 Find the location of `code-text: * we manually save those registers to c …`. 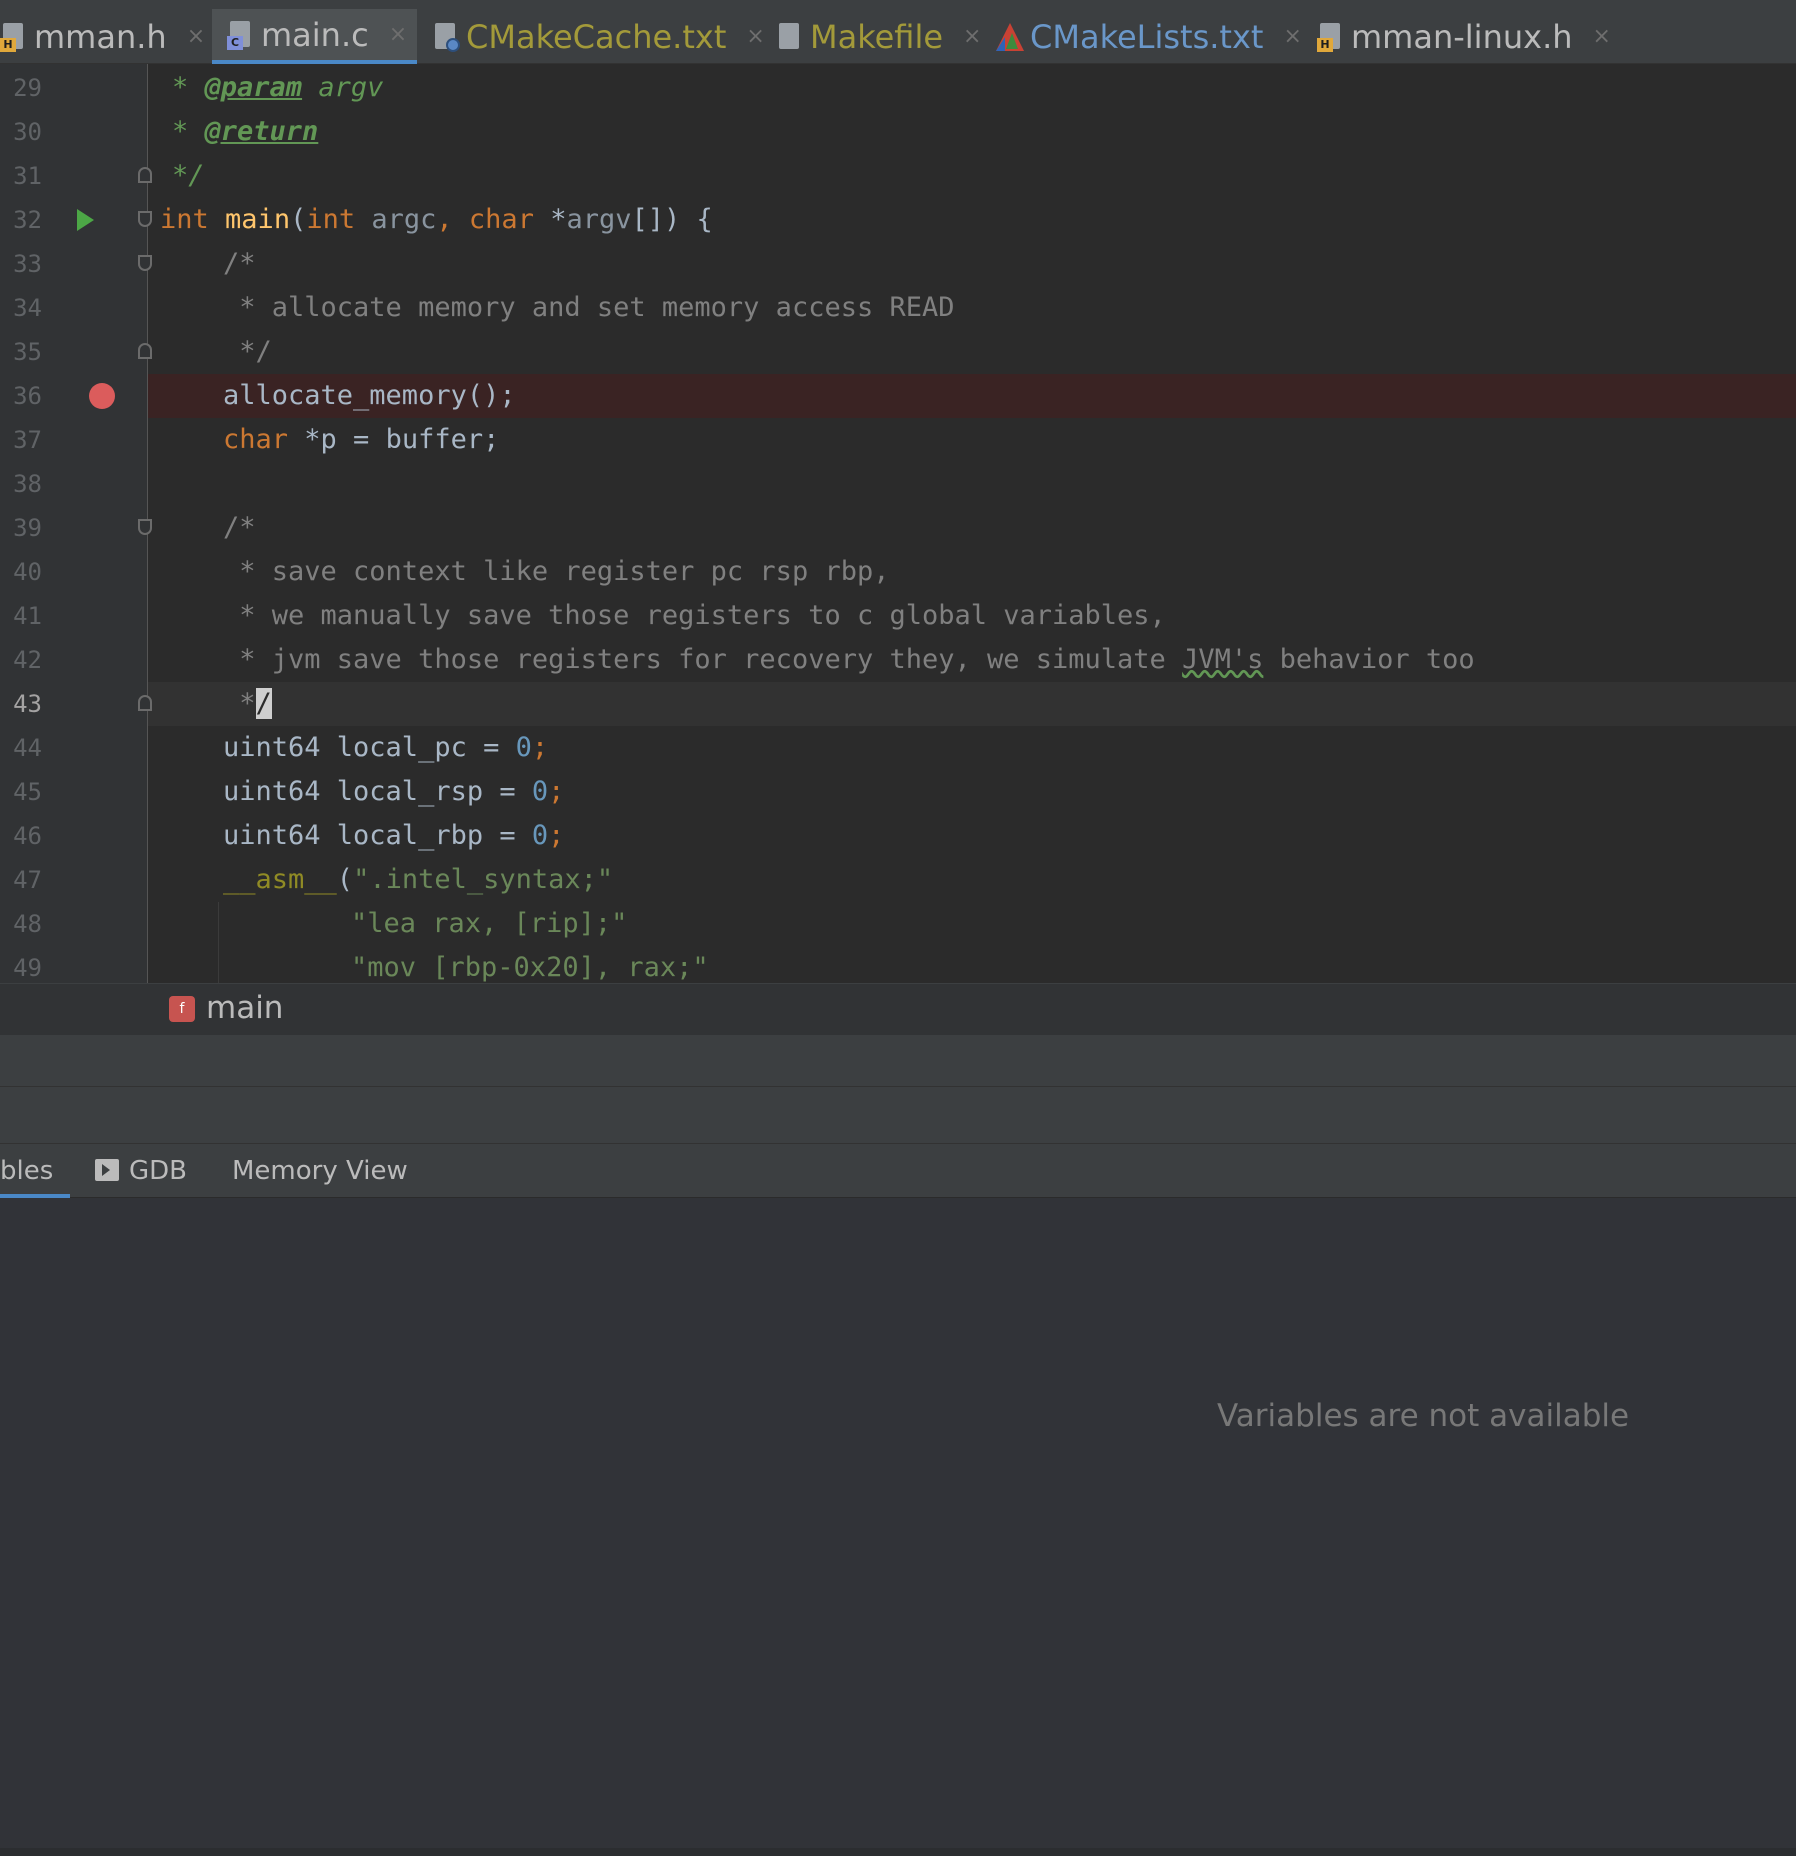

code-text: * we manually save those registers to c … is located at coordinates (694, 615).